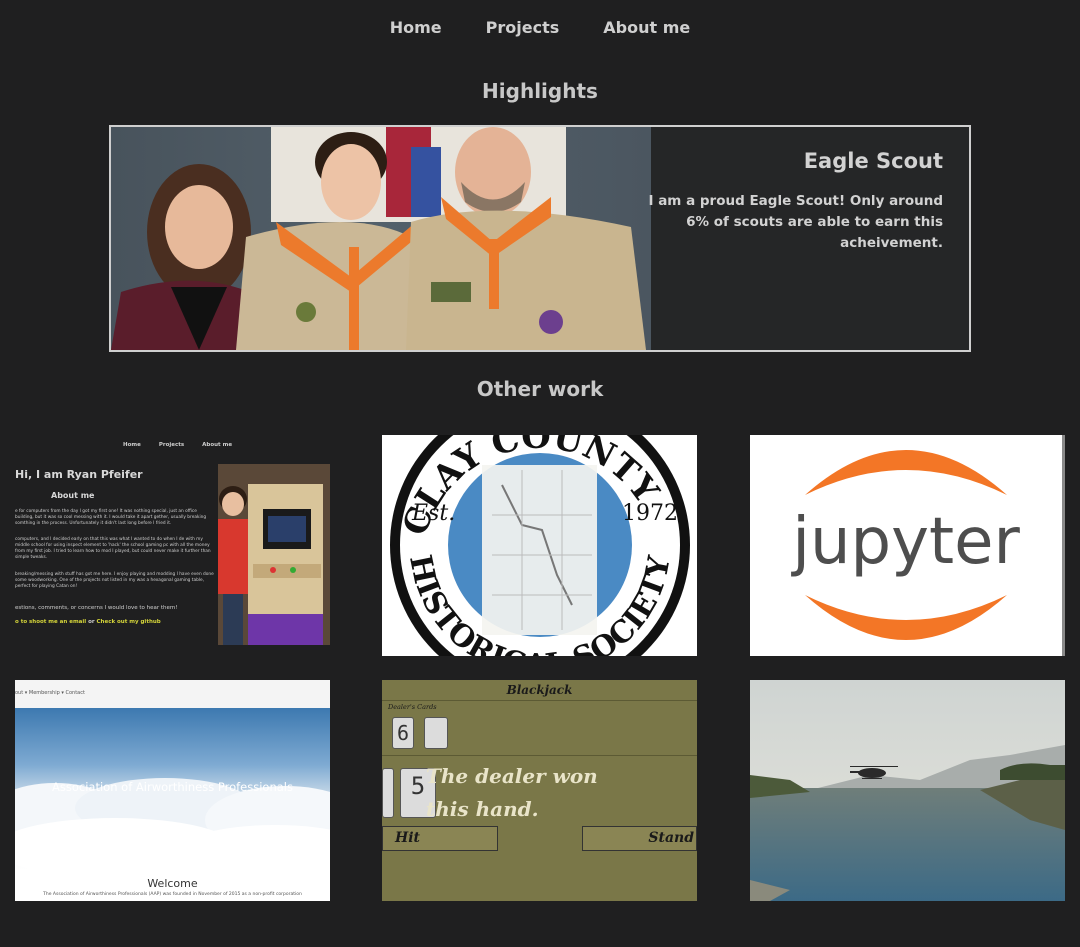 This screenshot has width=1080, height=947. Describe the element at coordinates (639, 838) in the screenshot. I see `stand-button: Stand` at that location.